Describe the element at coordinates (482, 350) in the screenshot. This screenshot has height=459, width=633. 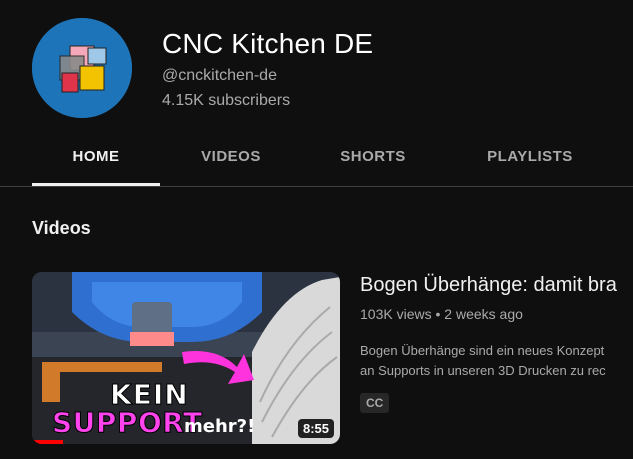
I see `description-line: Bogen Überhänge sind ein neues Konzept` at that location.